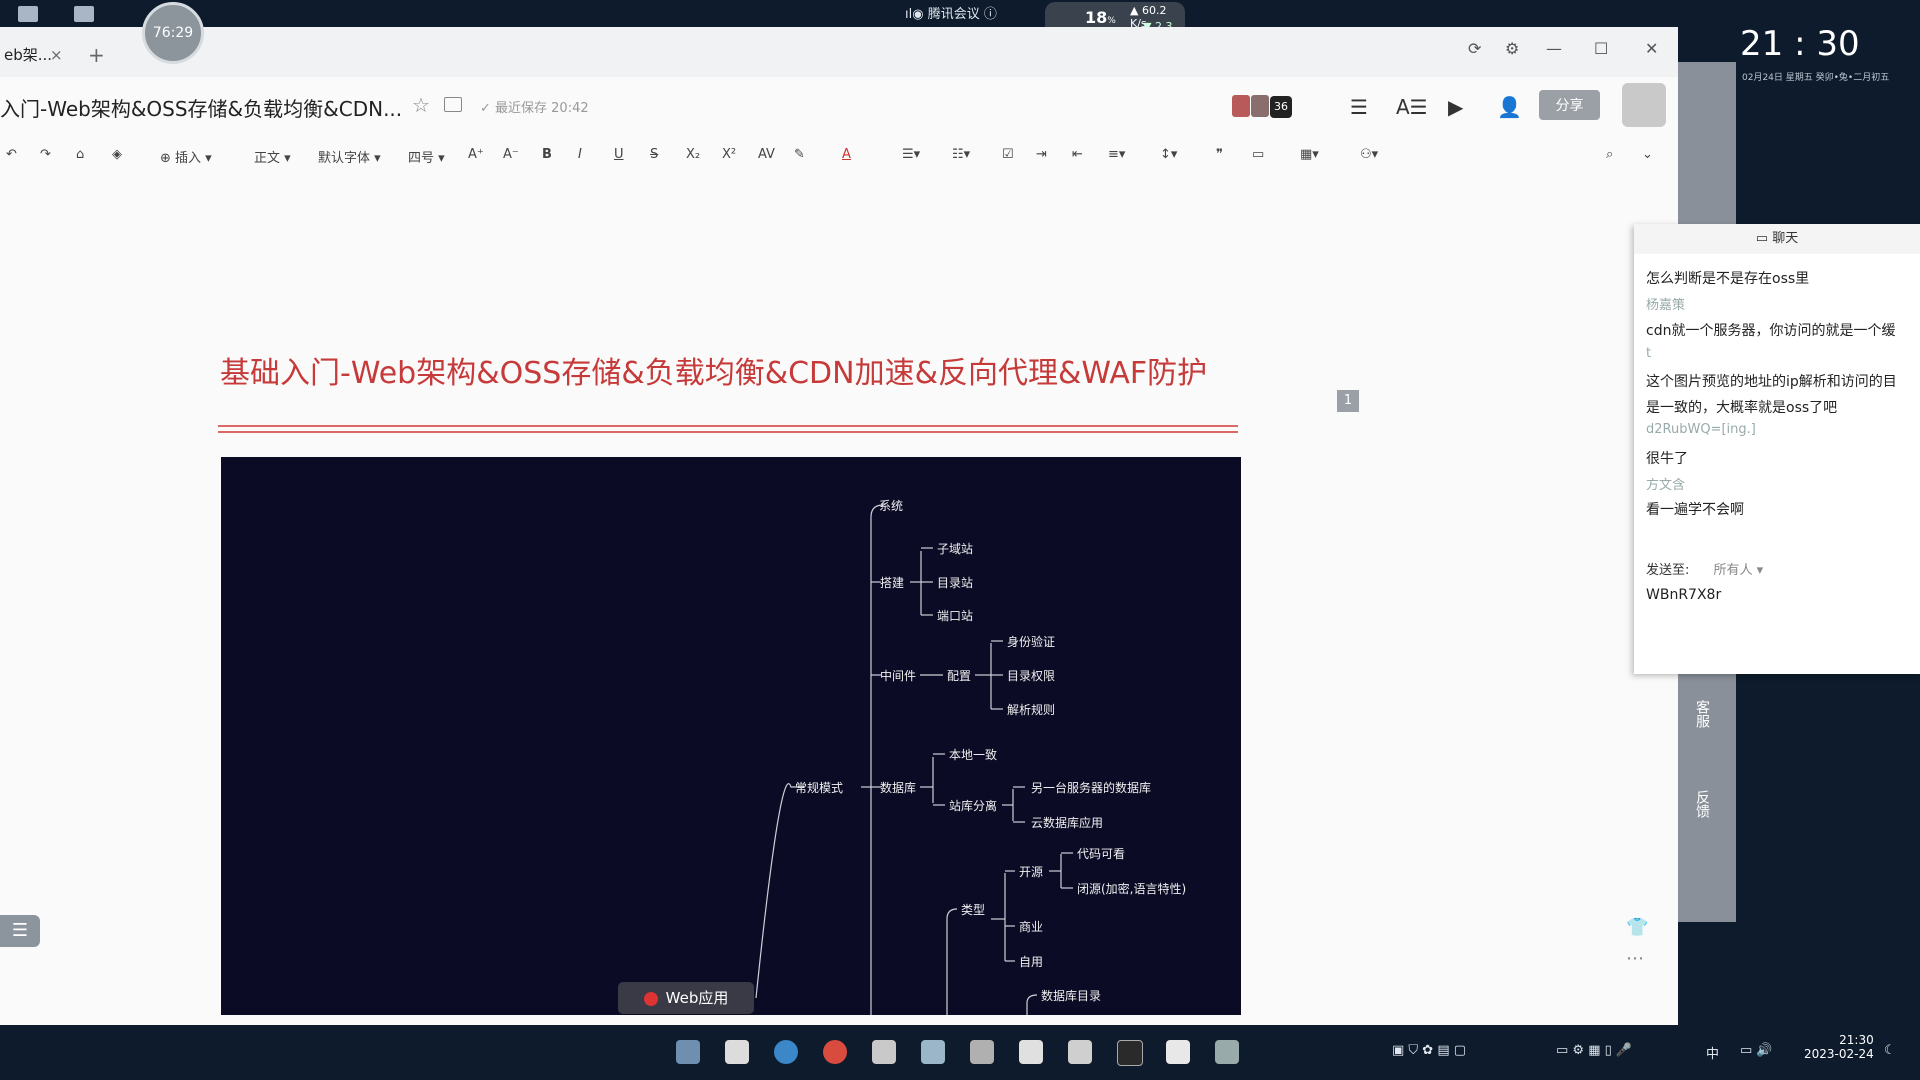 The height and width of the screenshot is (1080, 1920). What do you see at coordinates (951, 12) in the screenshot?
I see `meeting-indicator: ıl◉ 腾讯会议 ⓘ` at bounding box center [951, 12].